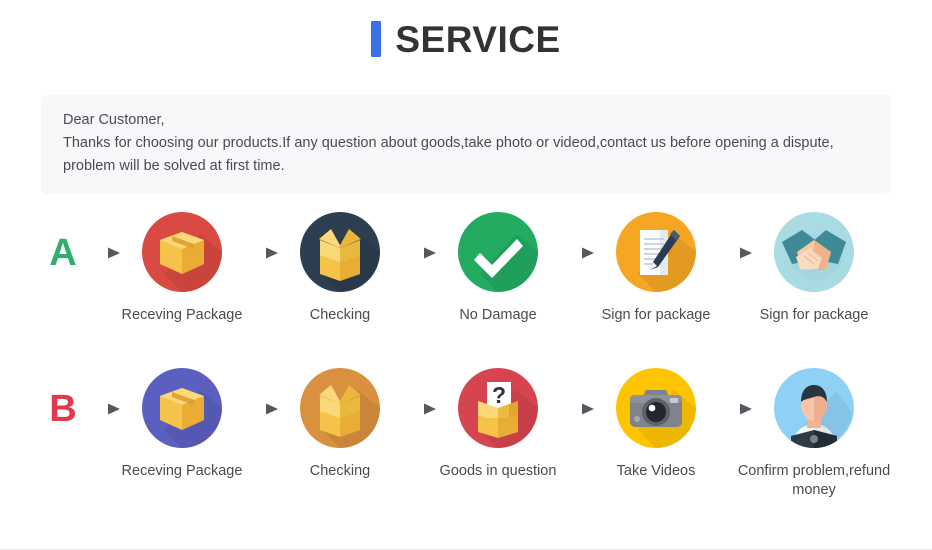 The height and width of the screenshot is (550, 932). Describe the element at coordinates (656, 252) in the screenshot. I see `document-pen-icon` at that location.